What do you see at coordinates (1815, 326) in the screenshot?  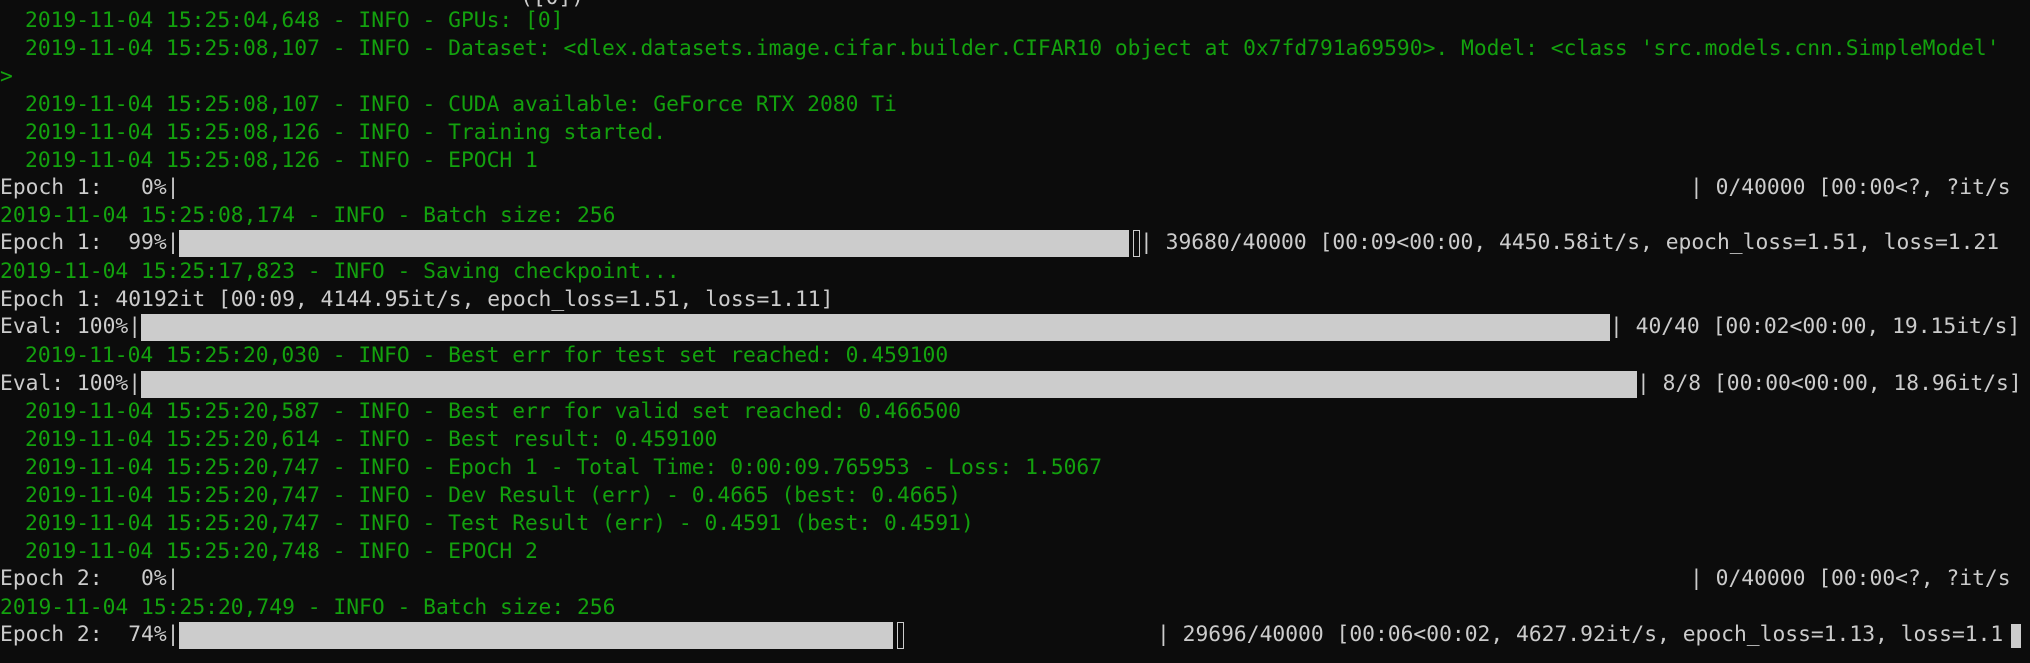 I see `eval-stats: | 40/40 [00:02<00:00, 19.15it/s]` at bounding box center [1815, 326].